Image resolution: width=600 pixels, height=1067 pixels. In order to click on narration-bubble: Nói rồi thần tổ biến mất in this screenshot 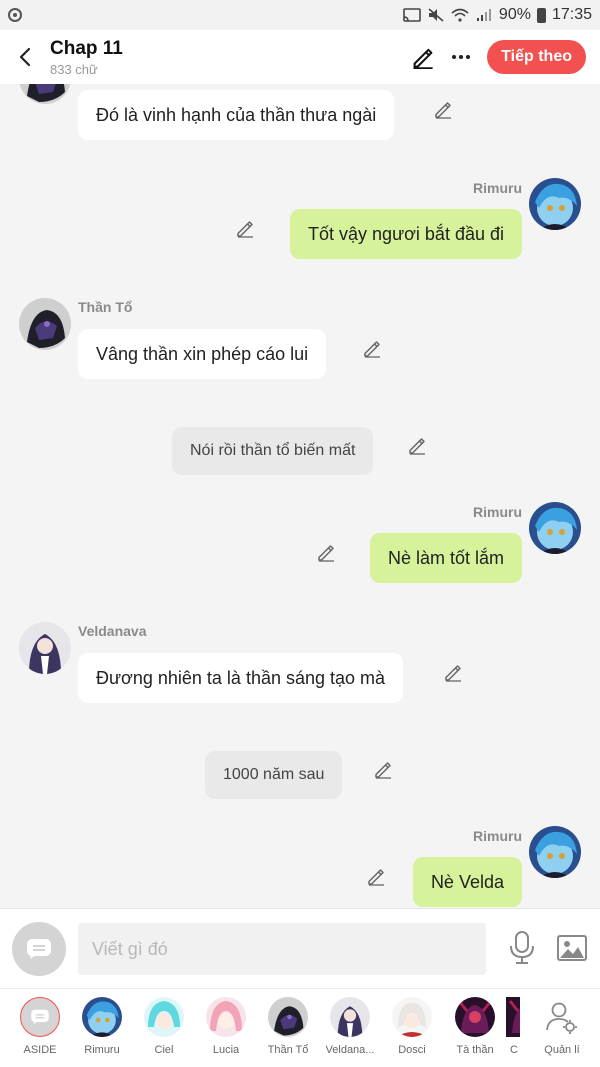, I will do `click(273, 451)`.